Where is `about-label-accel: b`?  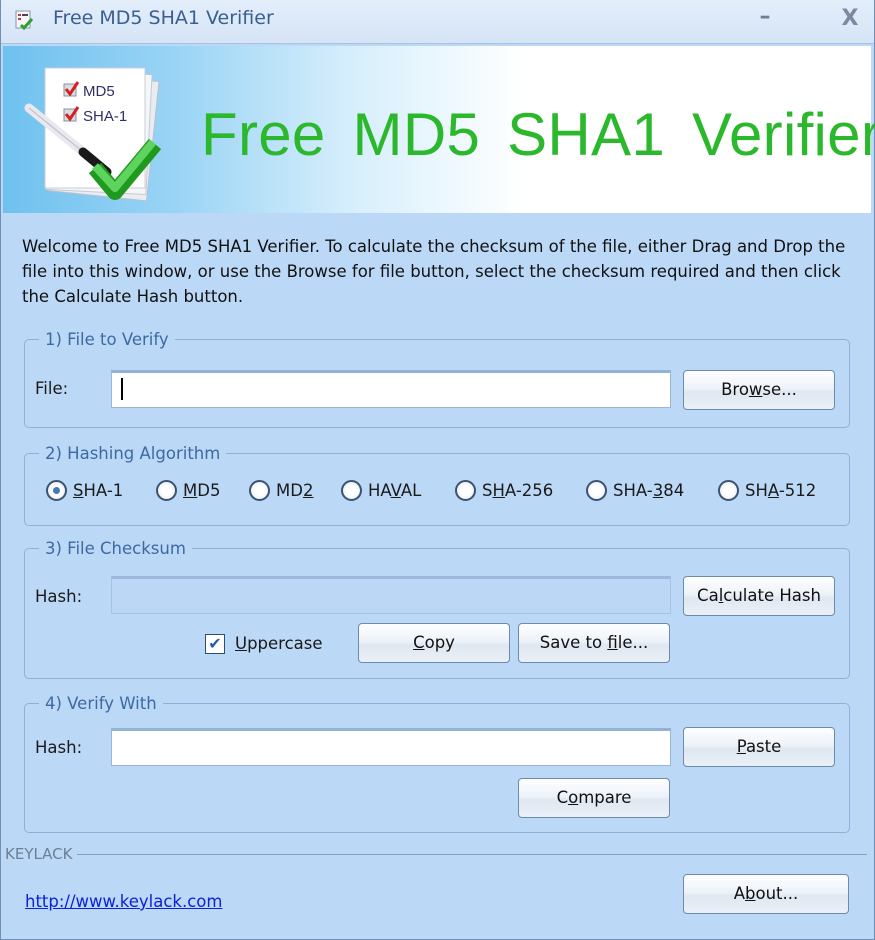
about-label-accel: b is located at coordinates (750, 893).